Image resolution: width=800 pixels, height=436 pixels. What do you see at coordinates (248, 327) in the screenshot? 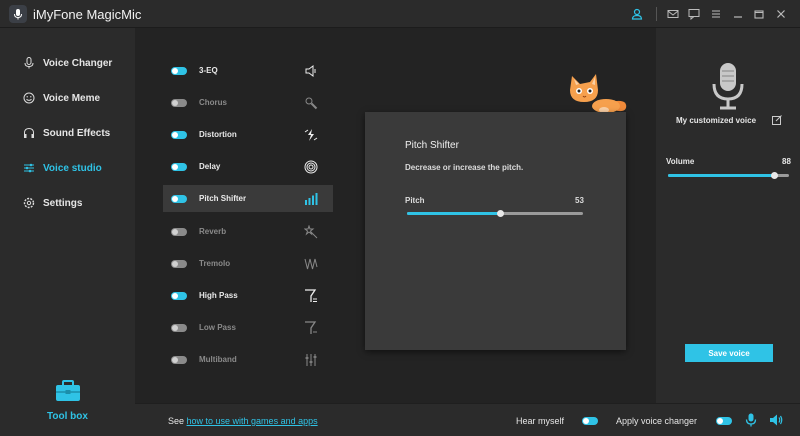
I see `effect-row-low-pass: Low Pass` at bounding box center [248, 327].